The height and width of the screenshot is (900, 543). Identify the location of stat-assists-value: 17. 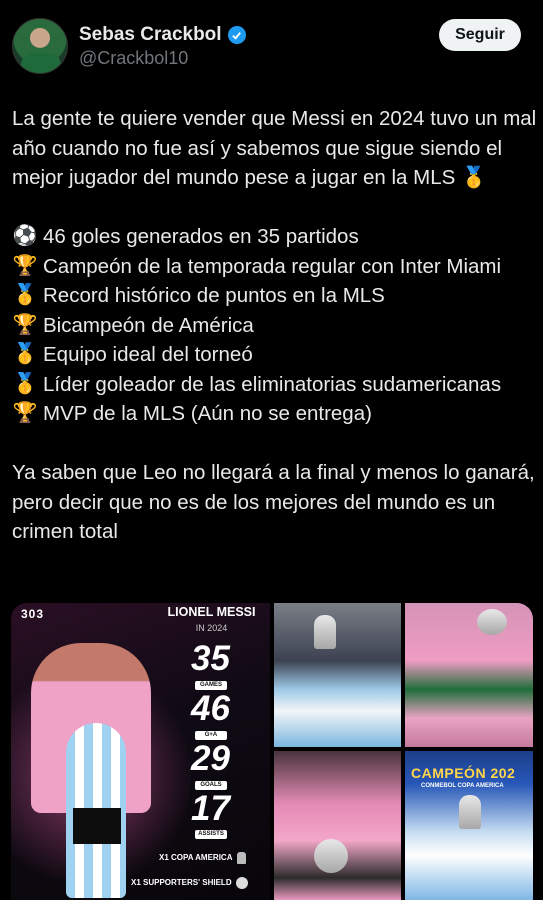
(210, 808).